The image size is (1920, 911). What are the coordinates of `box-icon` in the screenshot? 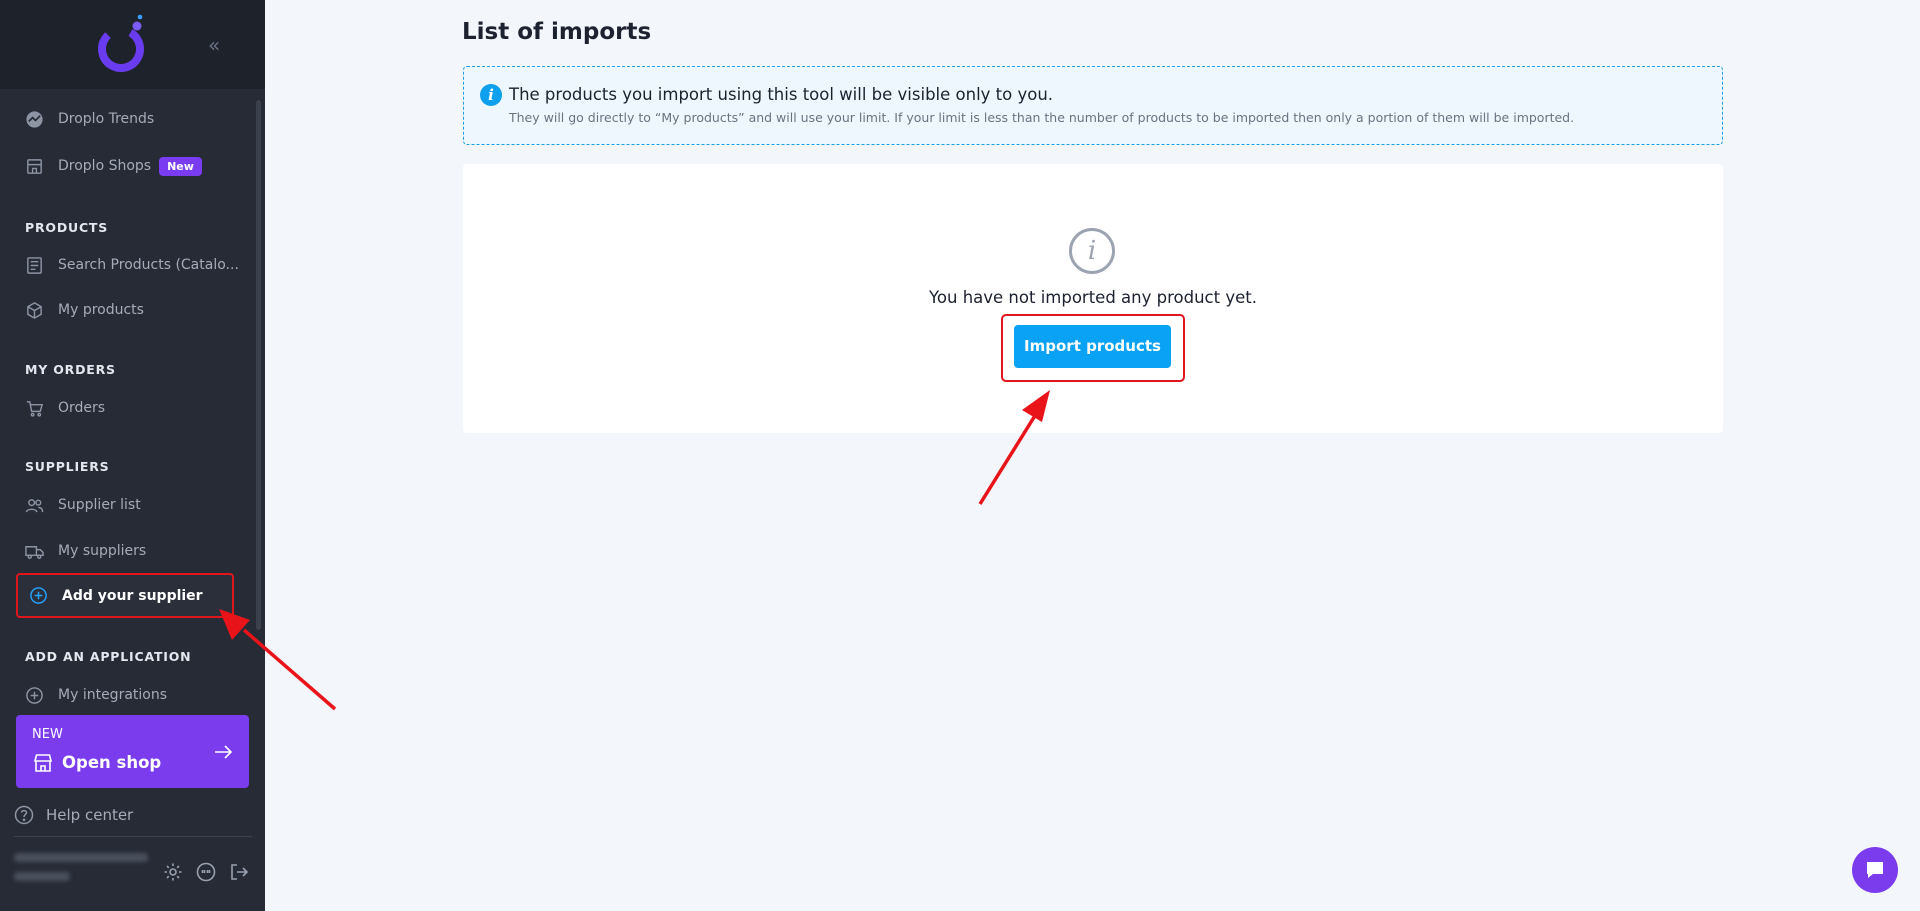 It's located at (34, 310).